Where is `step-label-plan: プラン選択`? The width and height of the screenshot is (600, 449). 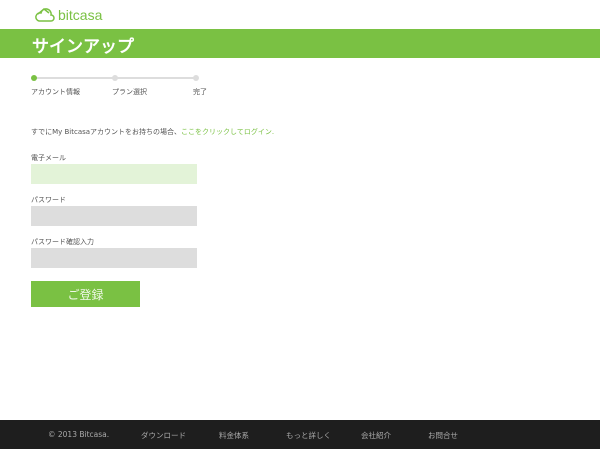
step-label-plan: プラン選択 is located at coordinates (129, 92).